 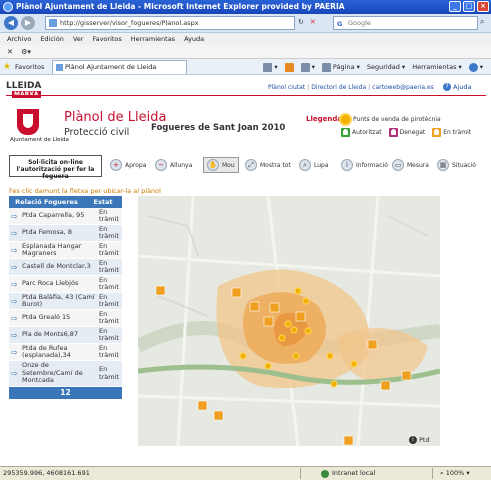 I want to click on lleida-logo: LLEIDA MARXA, so click(x=24, y=89).